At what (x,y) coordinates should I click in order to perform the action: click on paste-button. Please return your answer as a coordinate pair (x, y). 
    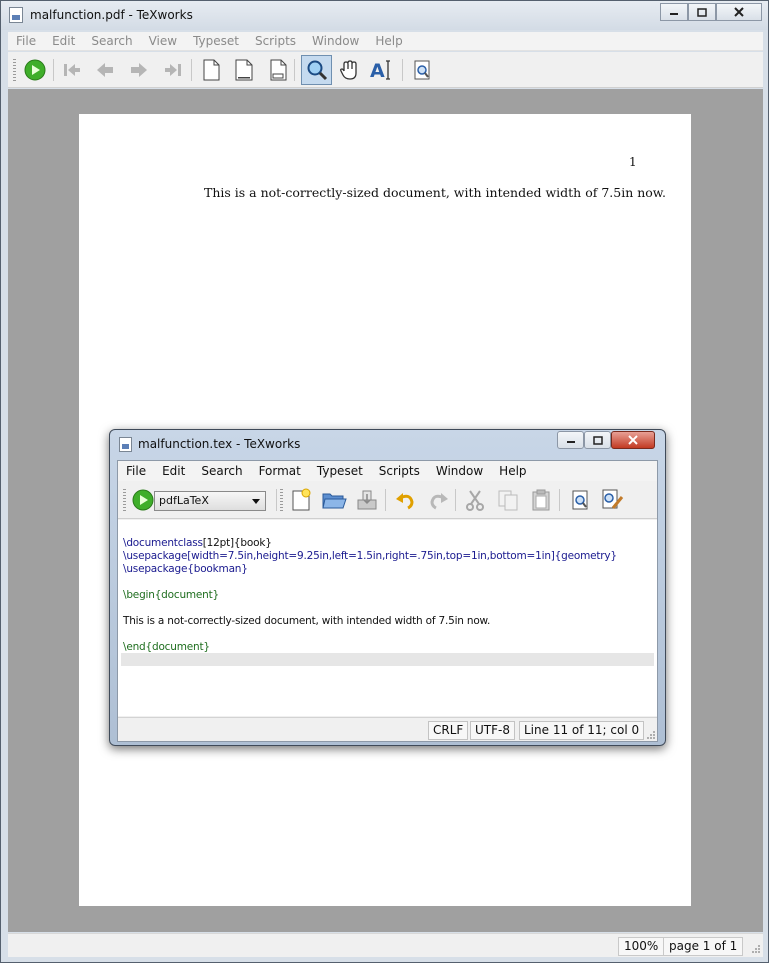
    Looking at the image, I should click on (541, 500).